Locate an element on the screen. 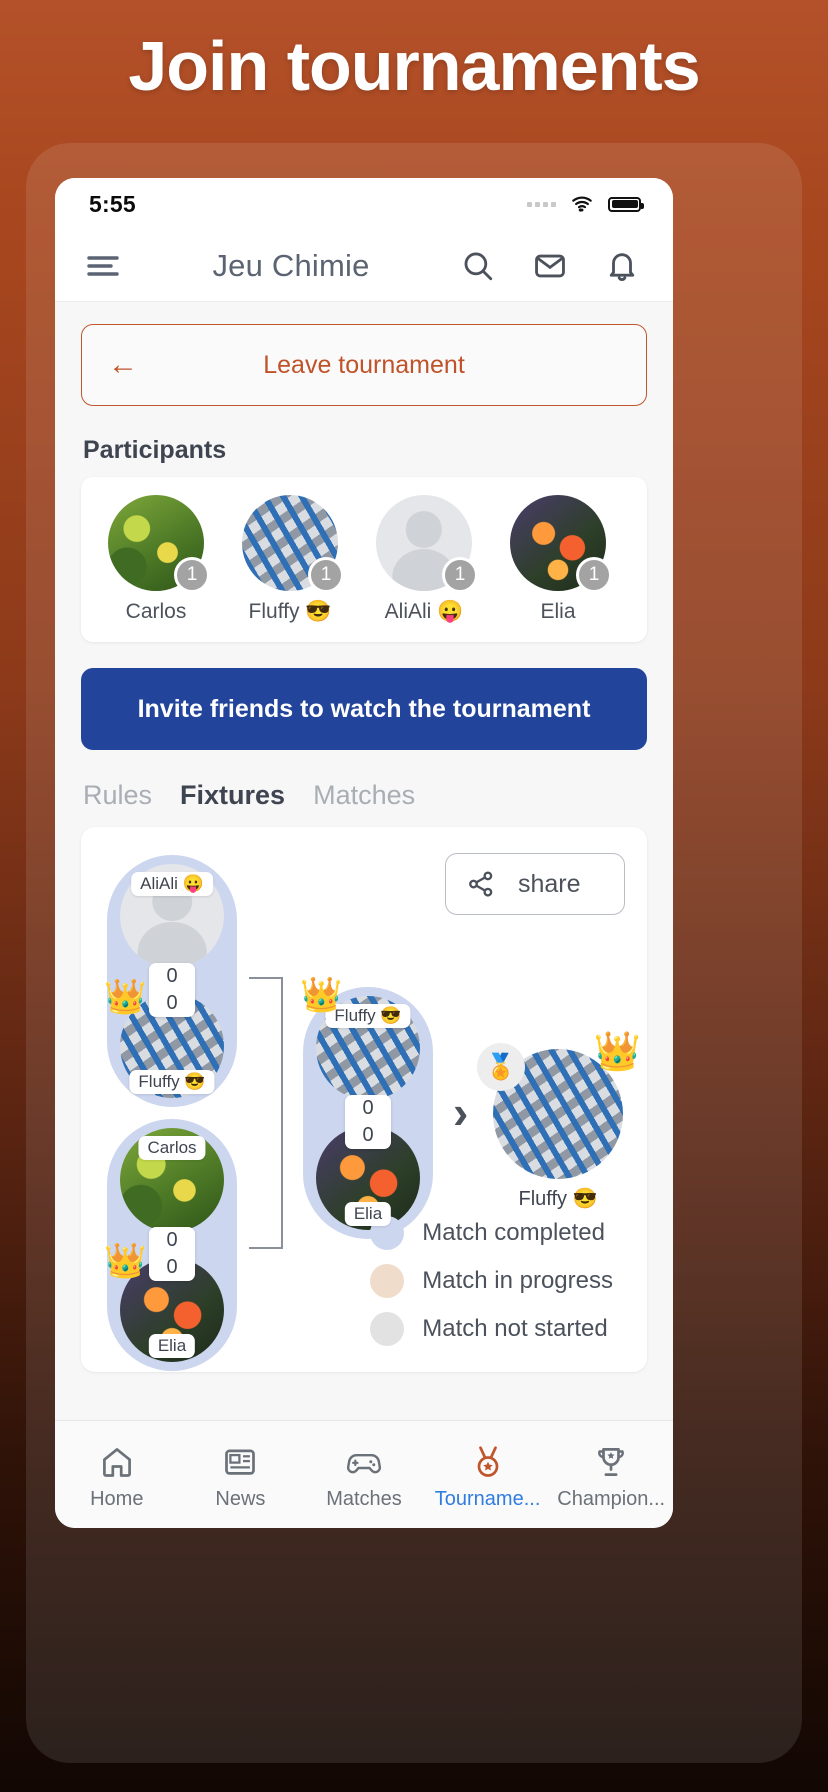  invite-friends-button: Invite friends to watch the tournament is located at coordinates (364, 709).